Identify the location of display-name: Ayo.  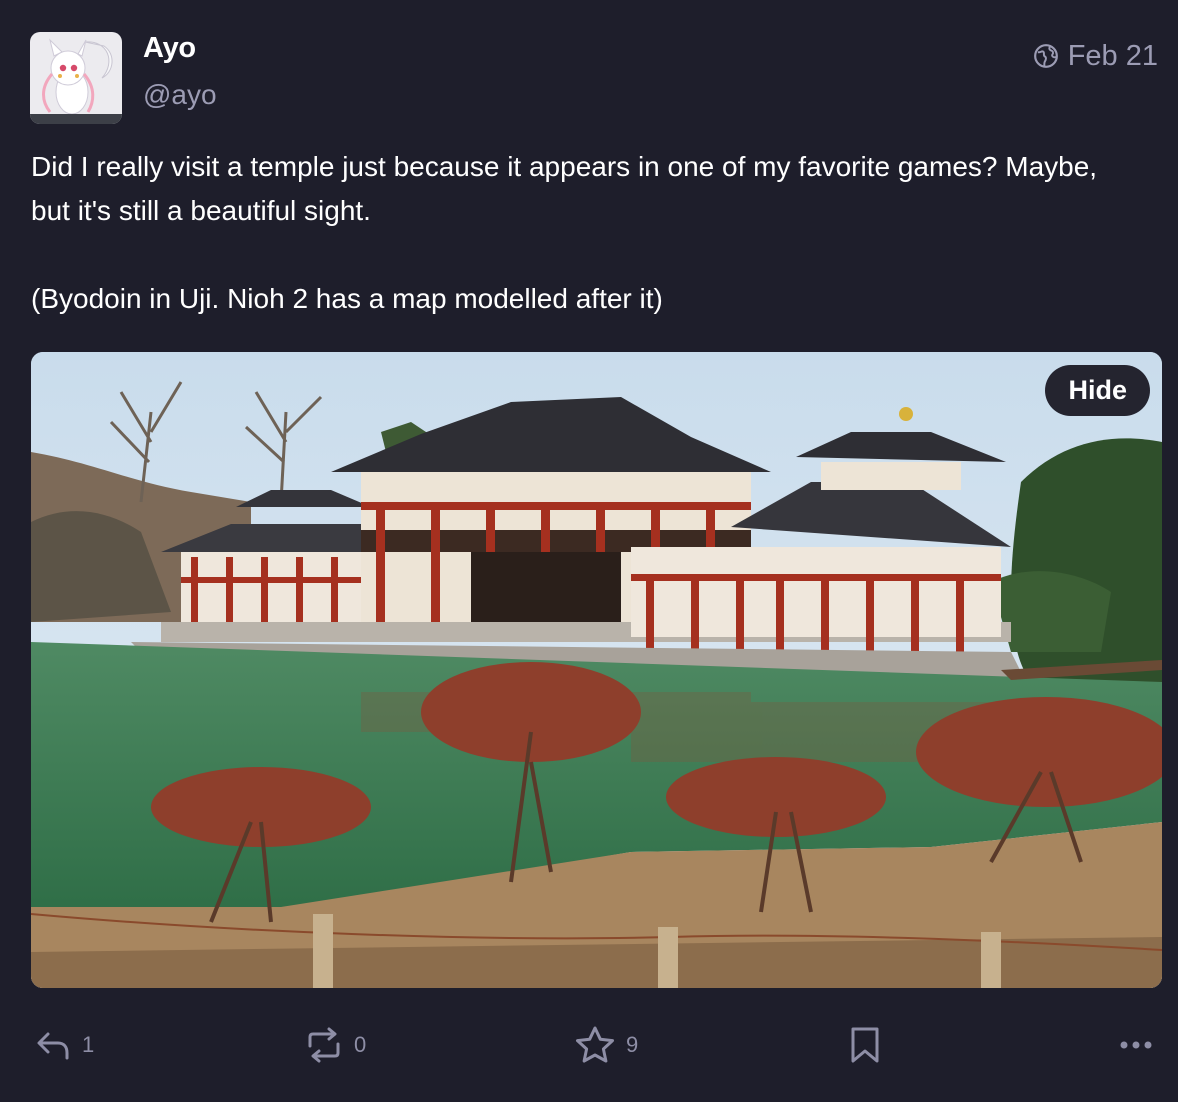
(169, 48).